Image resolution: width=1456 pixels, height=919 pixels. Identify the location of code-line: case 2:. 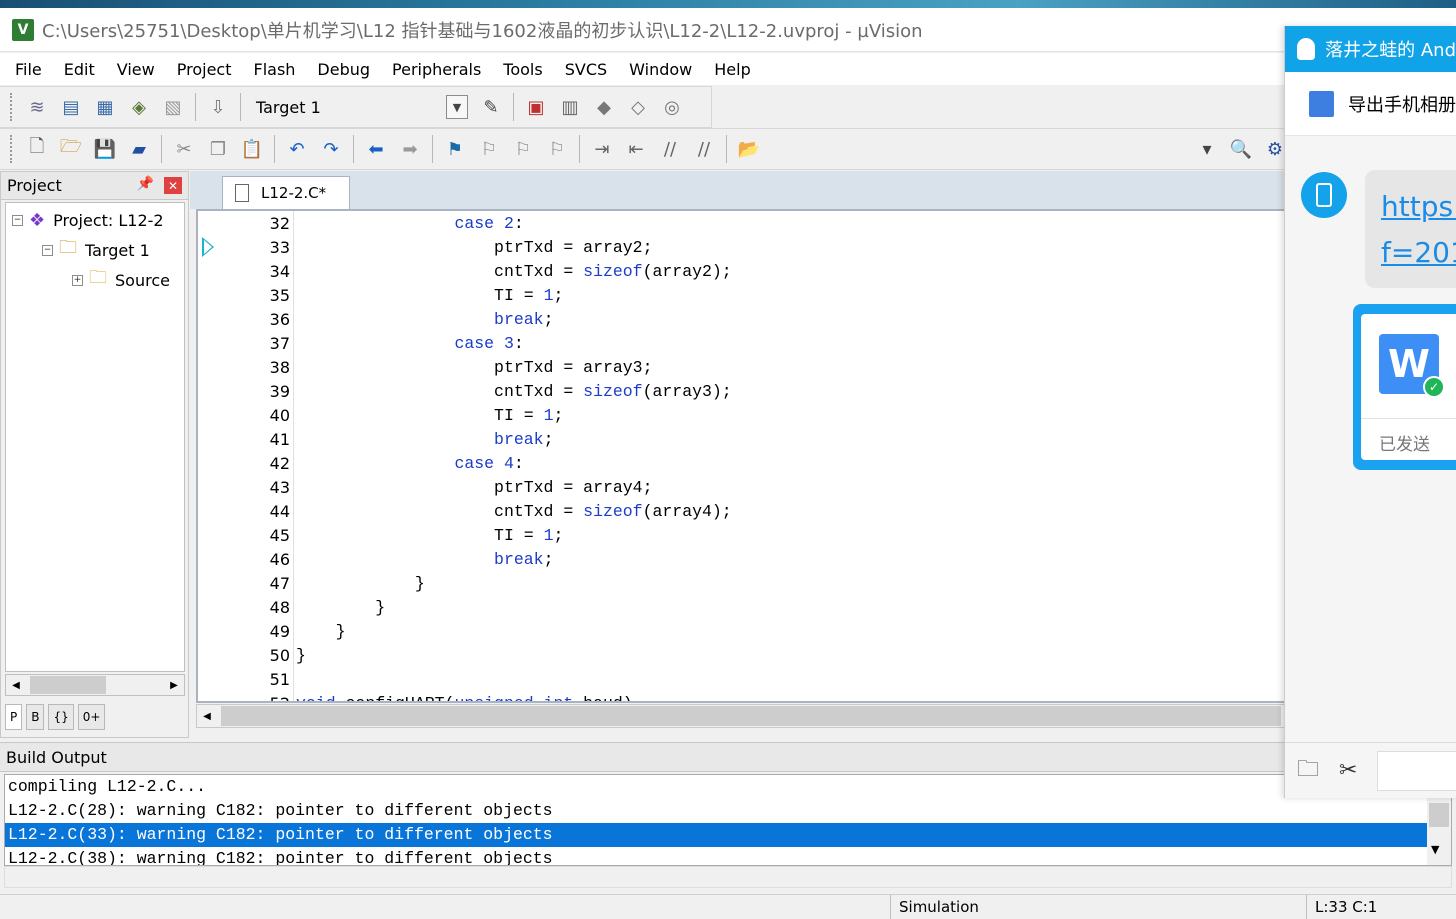
(409, 224).